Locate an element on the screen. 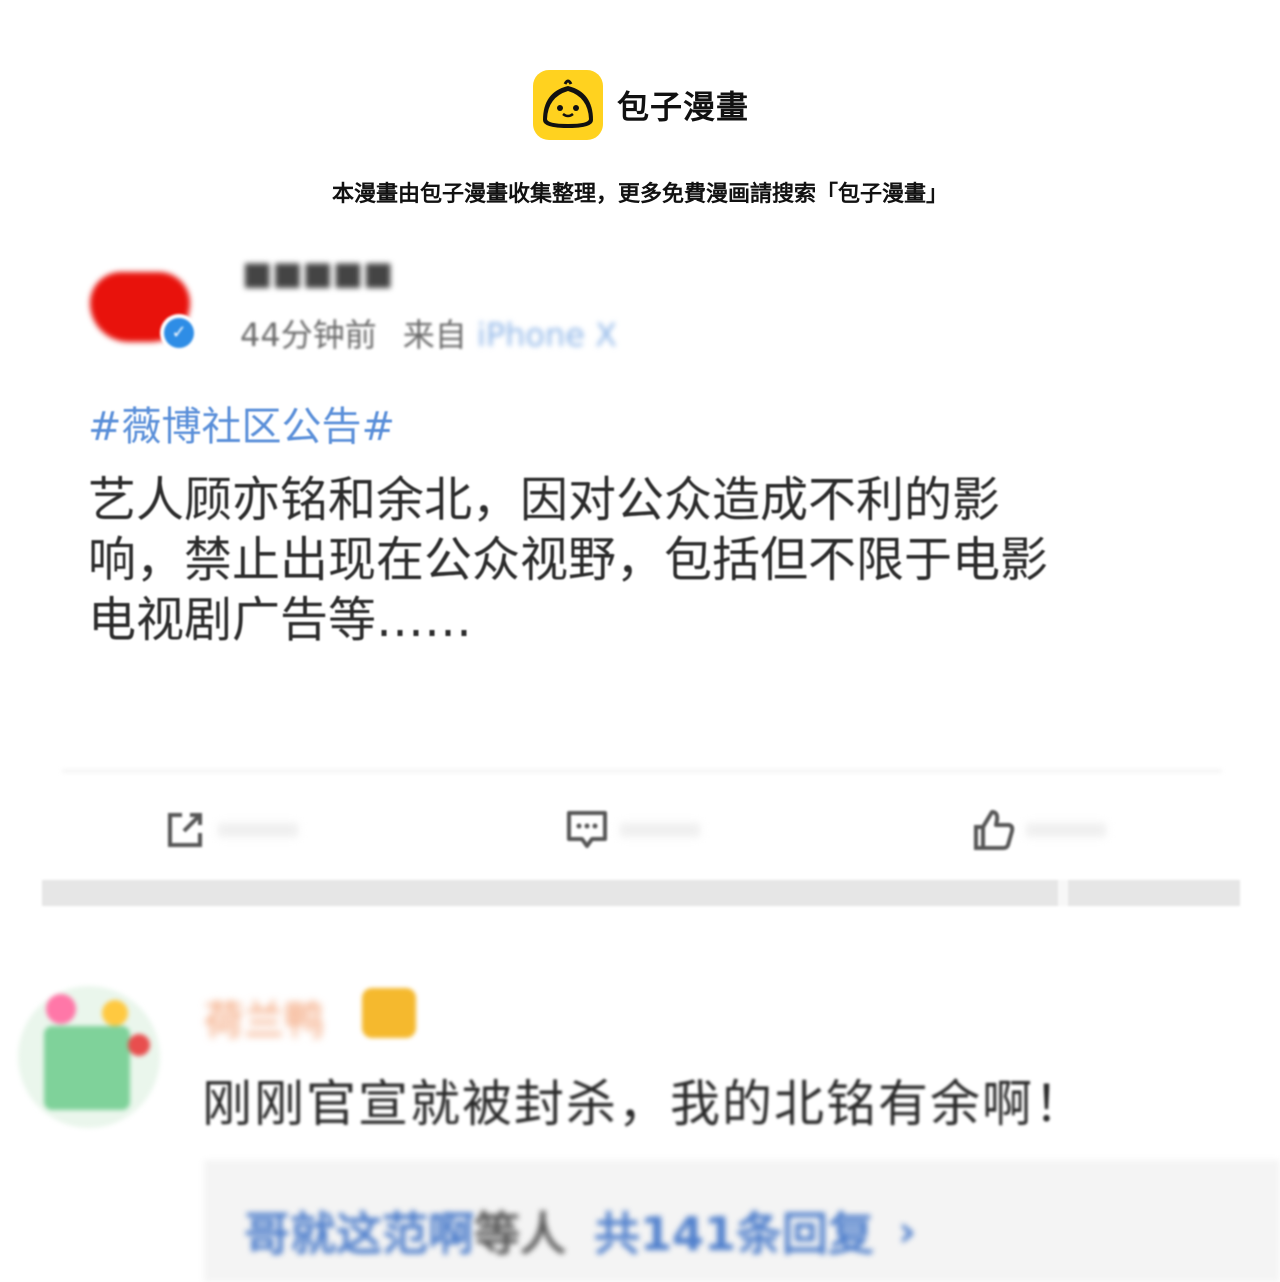 Image resolution: width=1280 pixels, height=1282 pixels. poster-name-blurred: ■■■■■ is located at coordinates (317, 273).